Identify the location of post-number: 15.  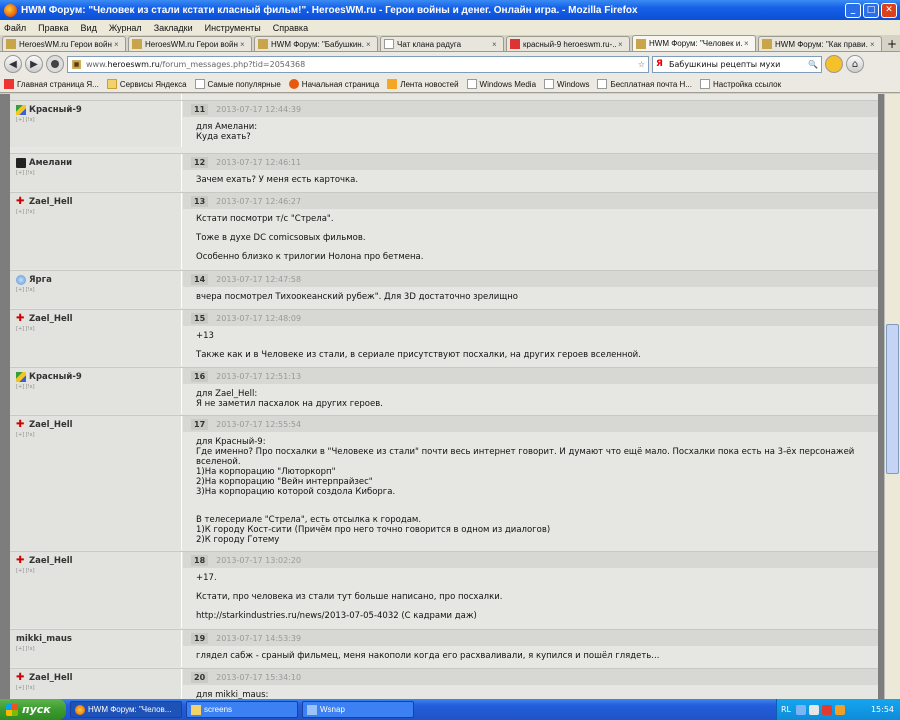
(200, 318).